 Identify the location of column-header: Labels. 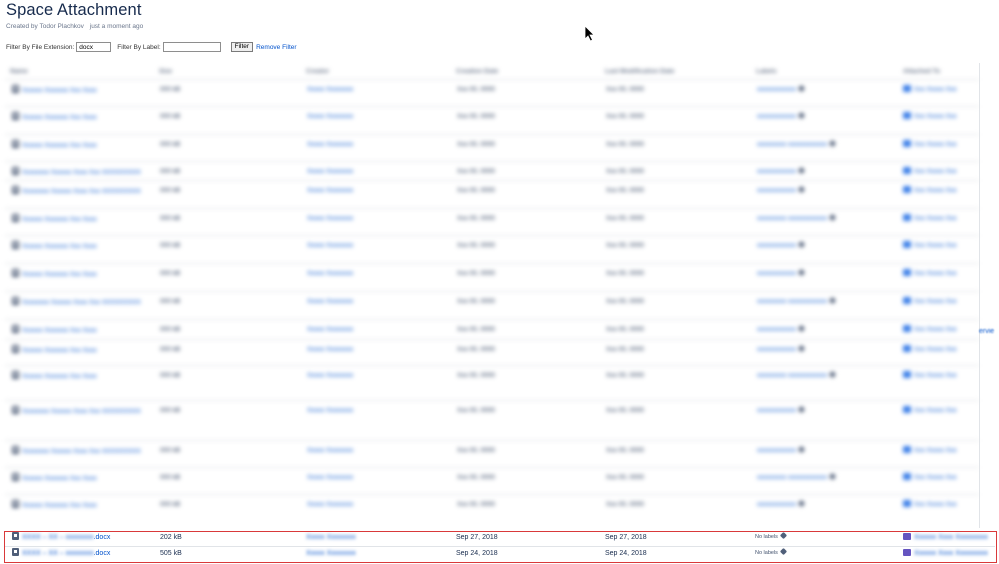
(766, 71).